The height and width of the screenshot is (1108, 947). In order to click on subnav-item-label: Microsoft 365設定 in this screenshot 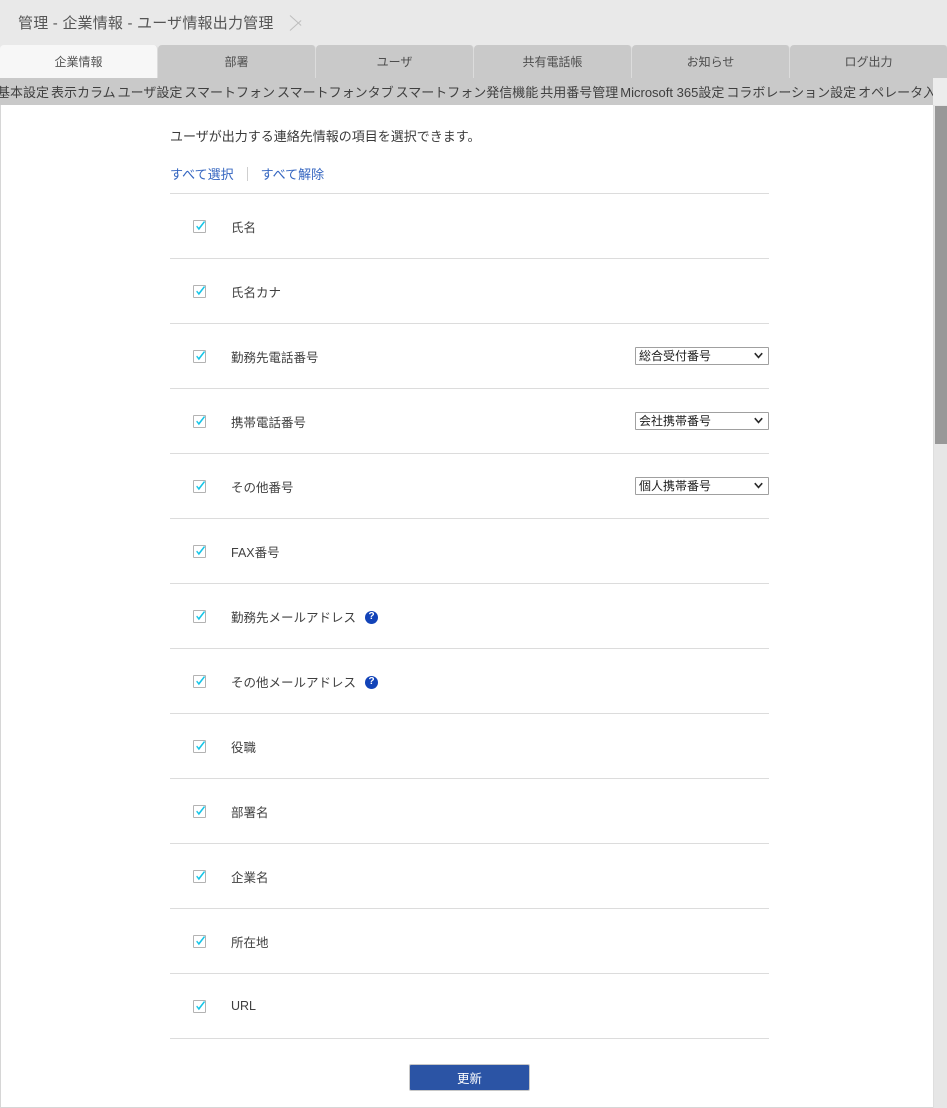, I will do `click(672, 92)`.